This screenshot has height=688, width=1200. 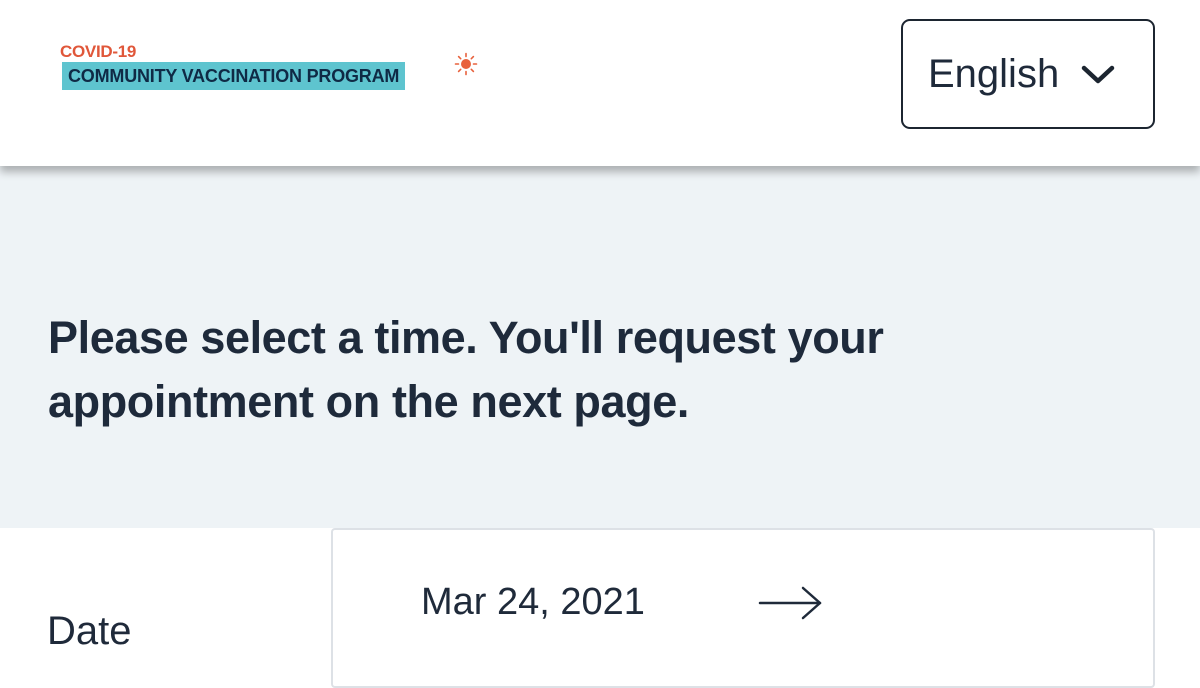 I want to click on selected-date: Mar 24, 2021, so click(x=533, y=602).